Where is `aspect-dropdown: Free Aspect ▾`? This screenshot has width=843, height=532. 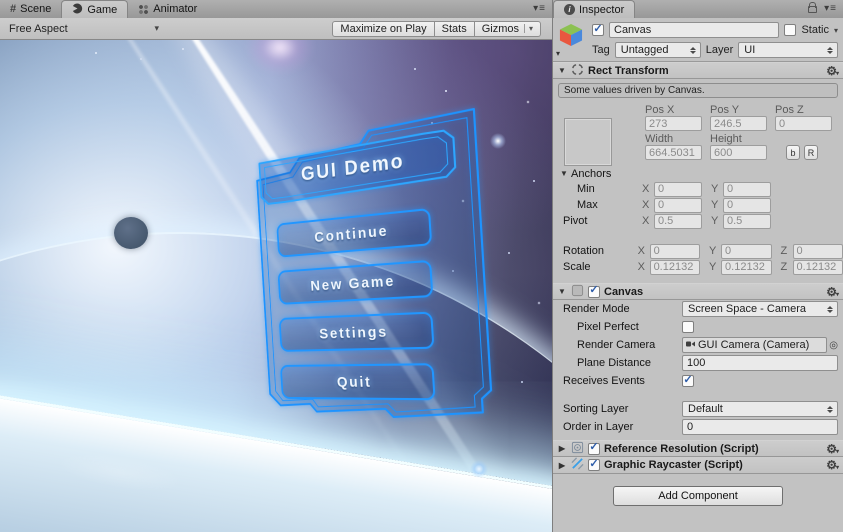
aspect-dropdown: Free Aspect ▾ is located at coordinates (84, 29).